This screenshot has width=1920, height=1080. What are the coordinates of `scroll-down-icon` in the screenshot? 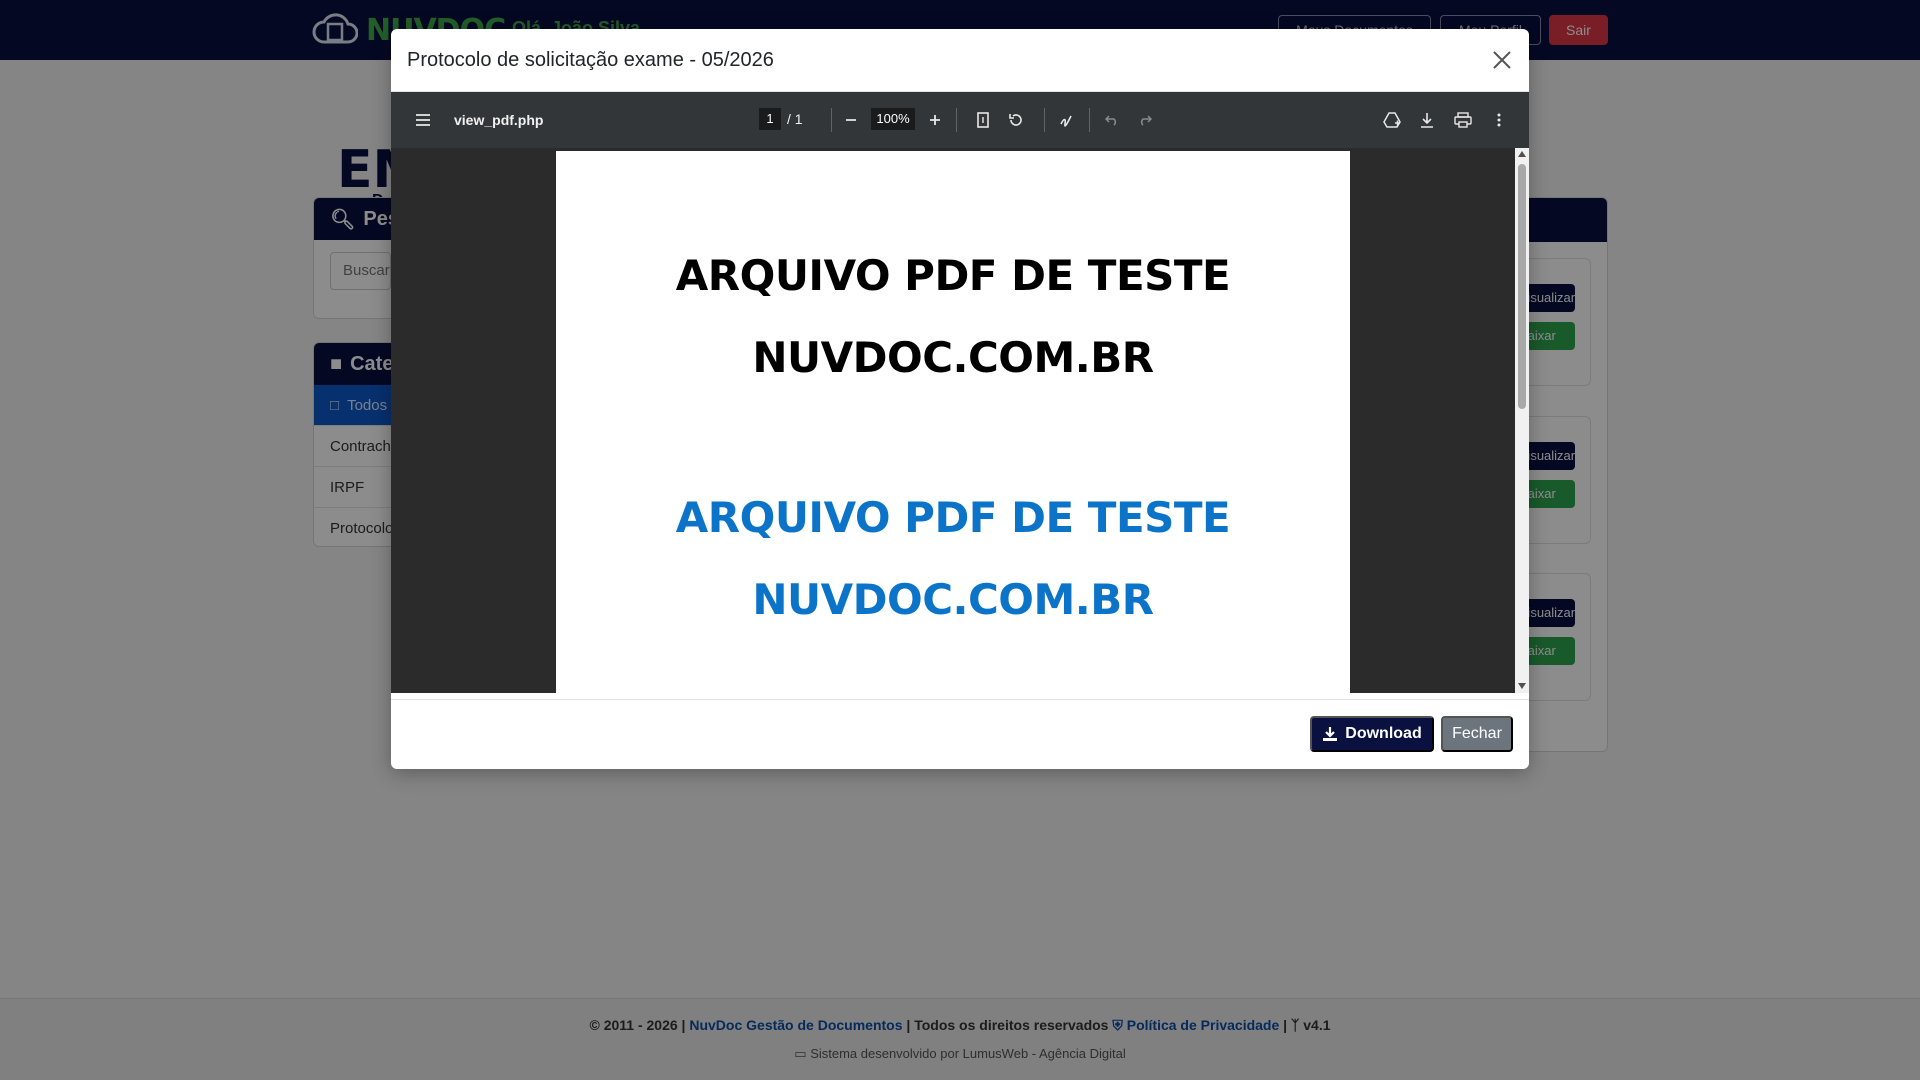 It's located at (1522, 686).